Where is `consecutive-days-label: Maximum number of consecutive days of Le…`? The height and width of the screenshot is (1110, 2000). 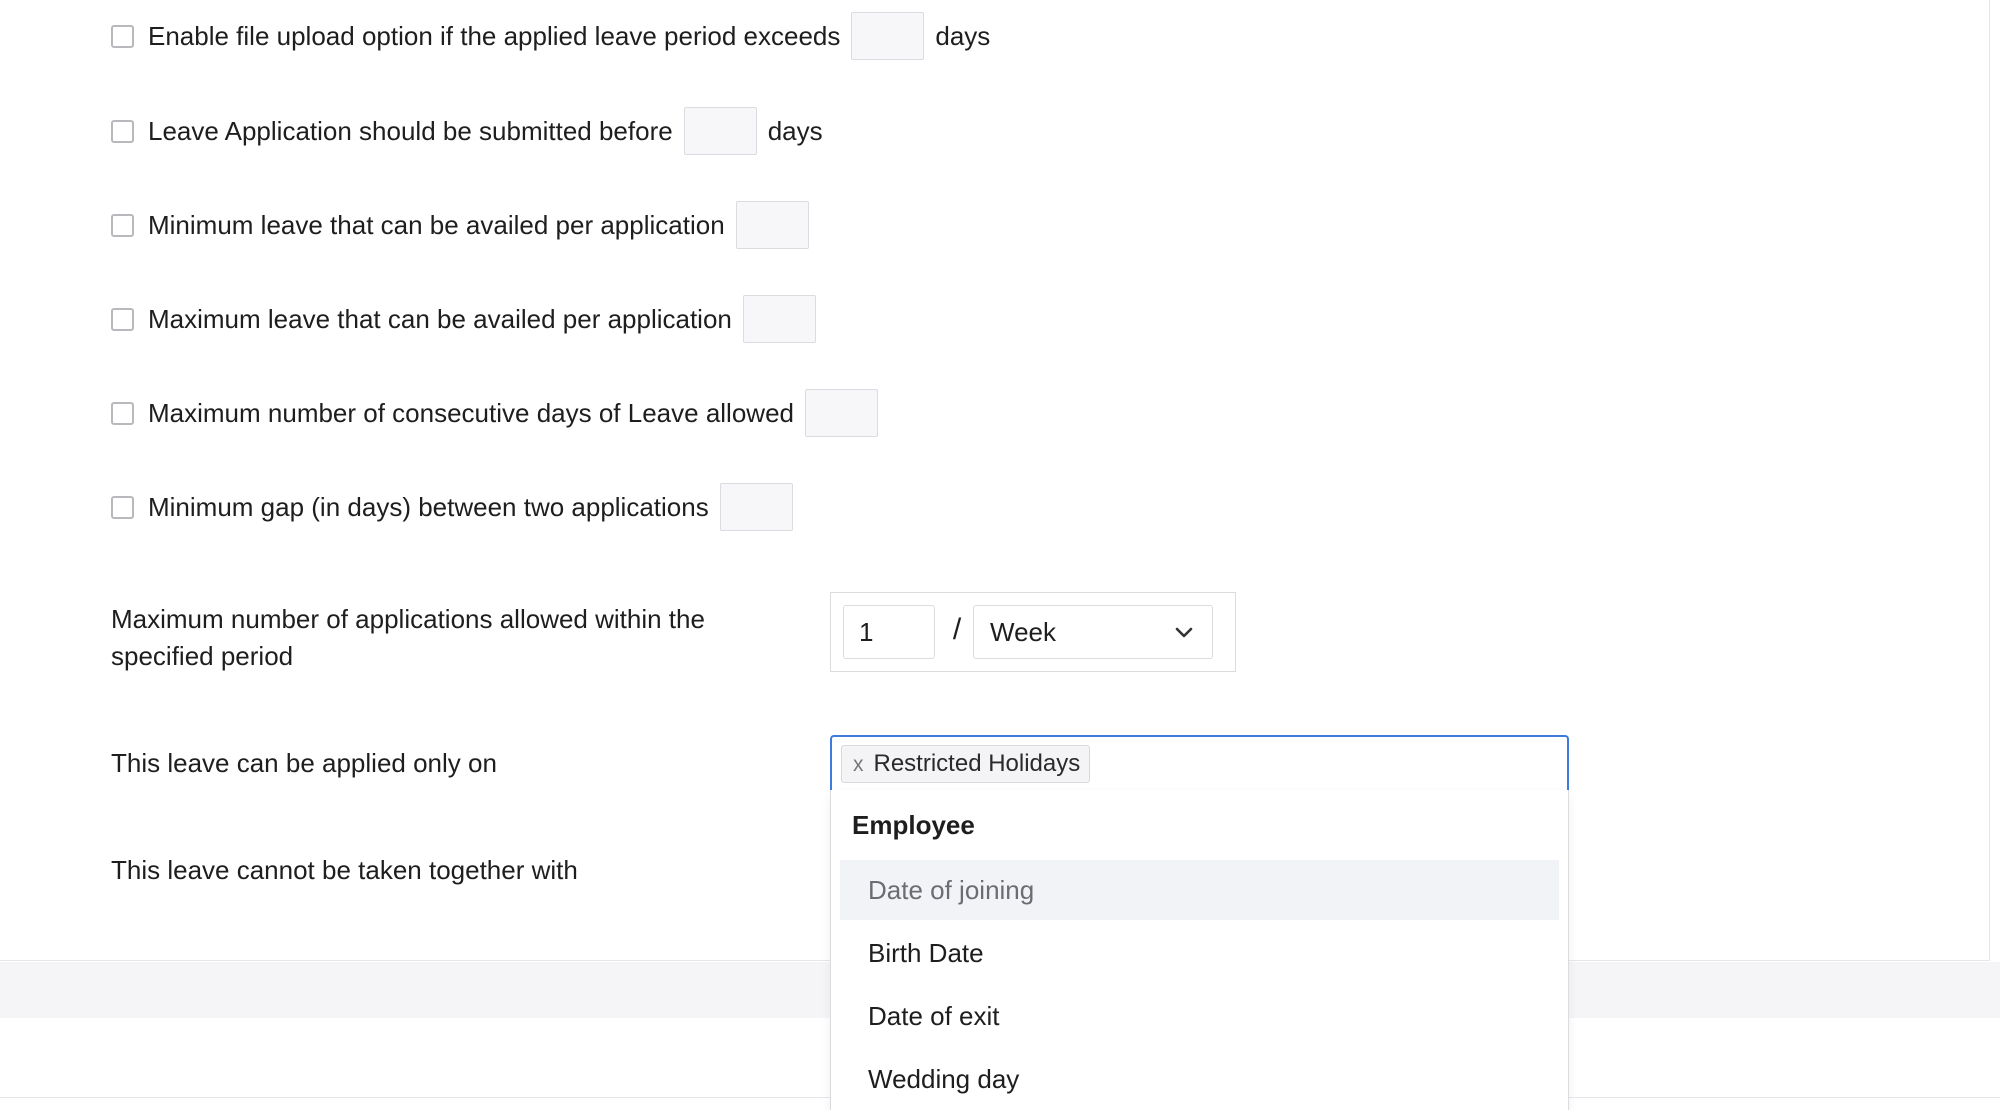
consecutive-days-label: Maximum number of consecutive days of Le… is located at coordinates (471, 413).